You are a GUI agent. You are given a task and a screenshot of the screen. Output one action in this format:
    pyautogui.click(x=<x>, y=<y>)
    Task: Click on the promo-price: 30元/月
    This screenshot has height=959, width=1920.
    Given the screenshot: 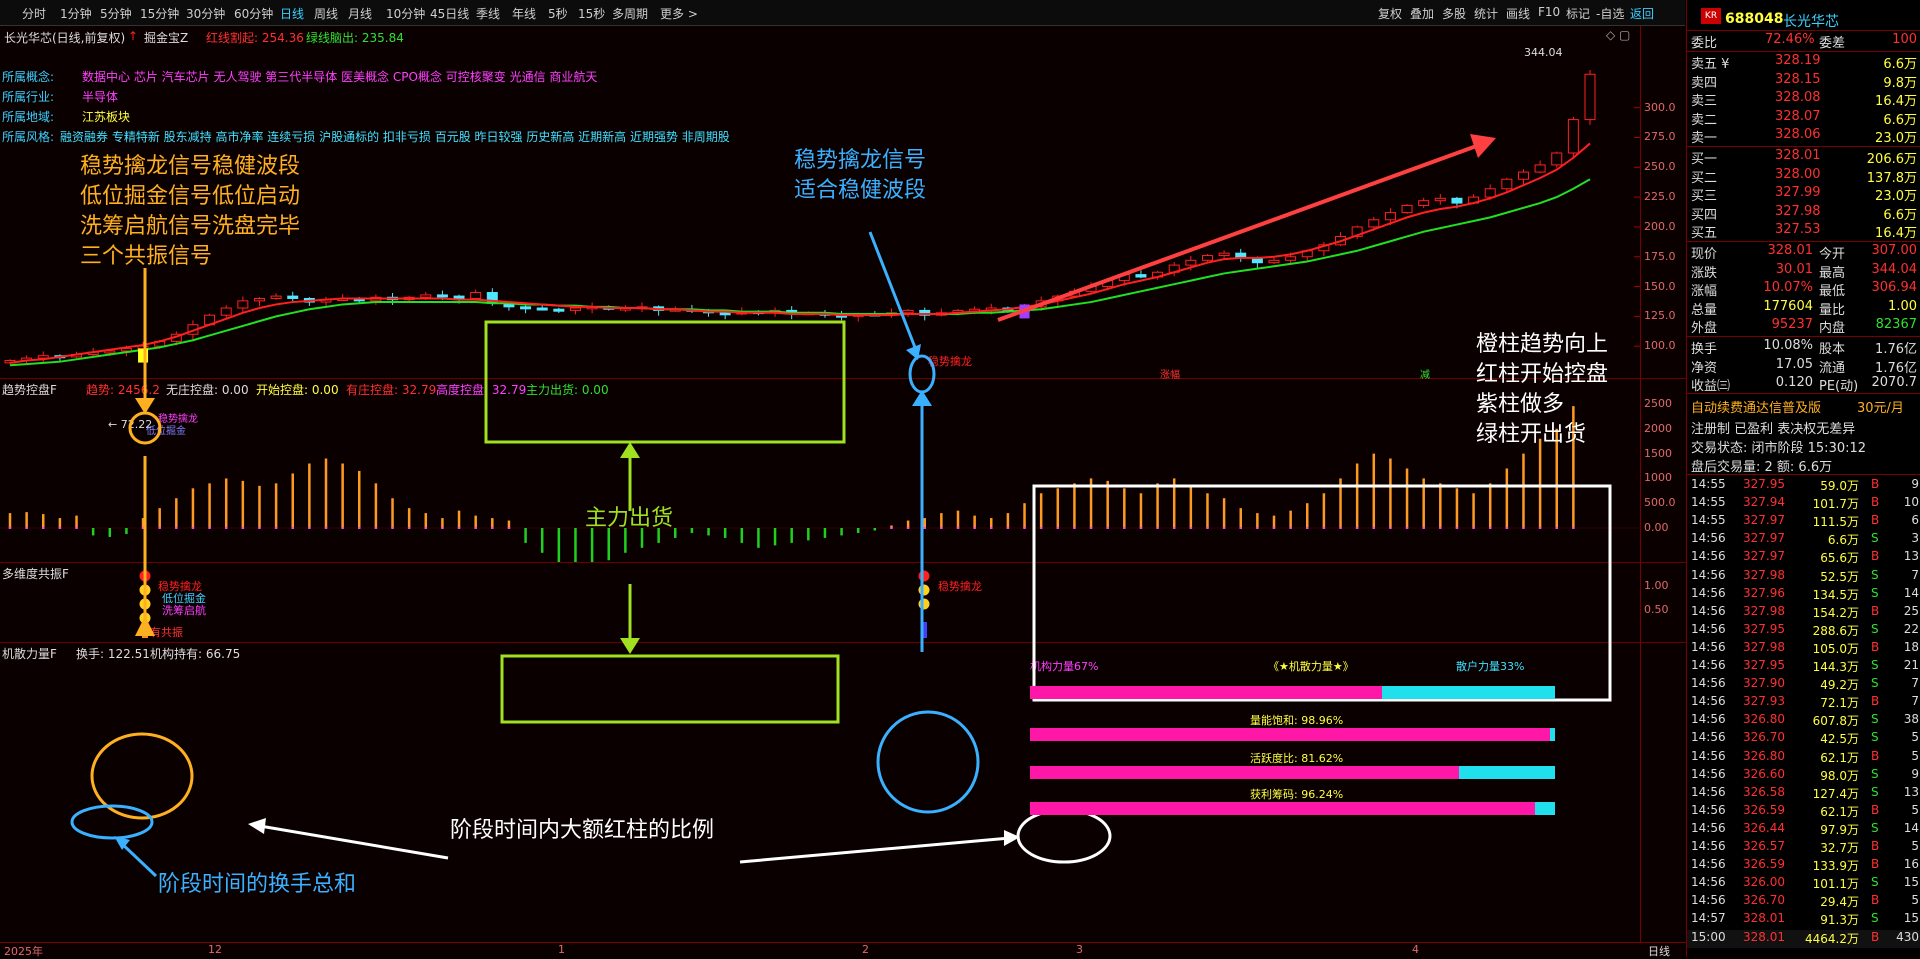 What is the action you would take?
    pyautogui.click(x=1880, y=406)
    